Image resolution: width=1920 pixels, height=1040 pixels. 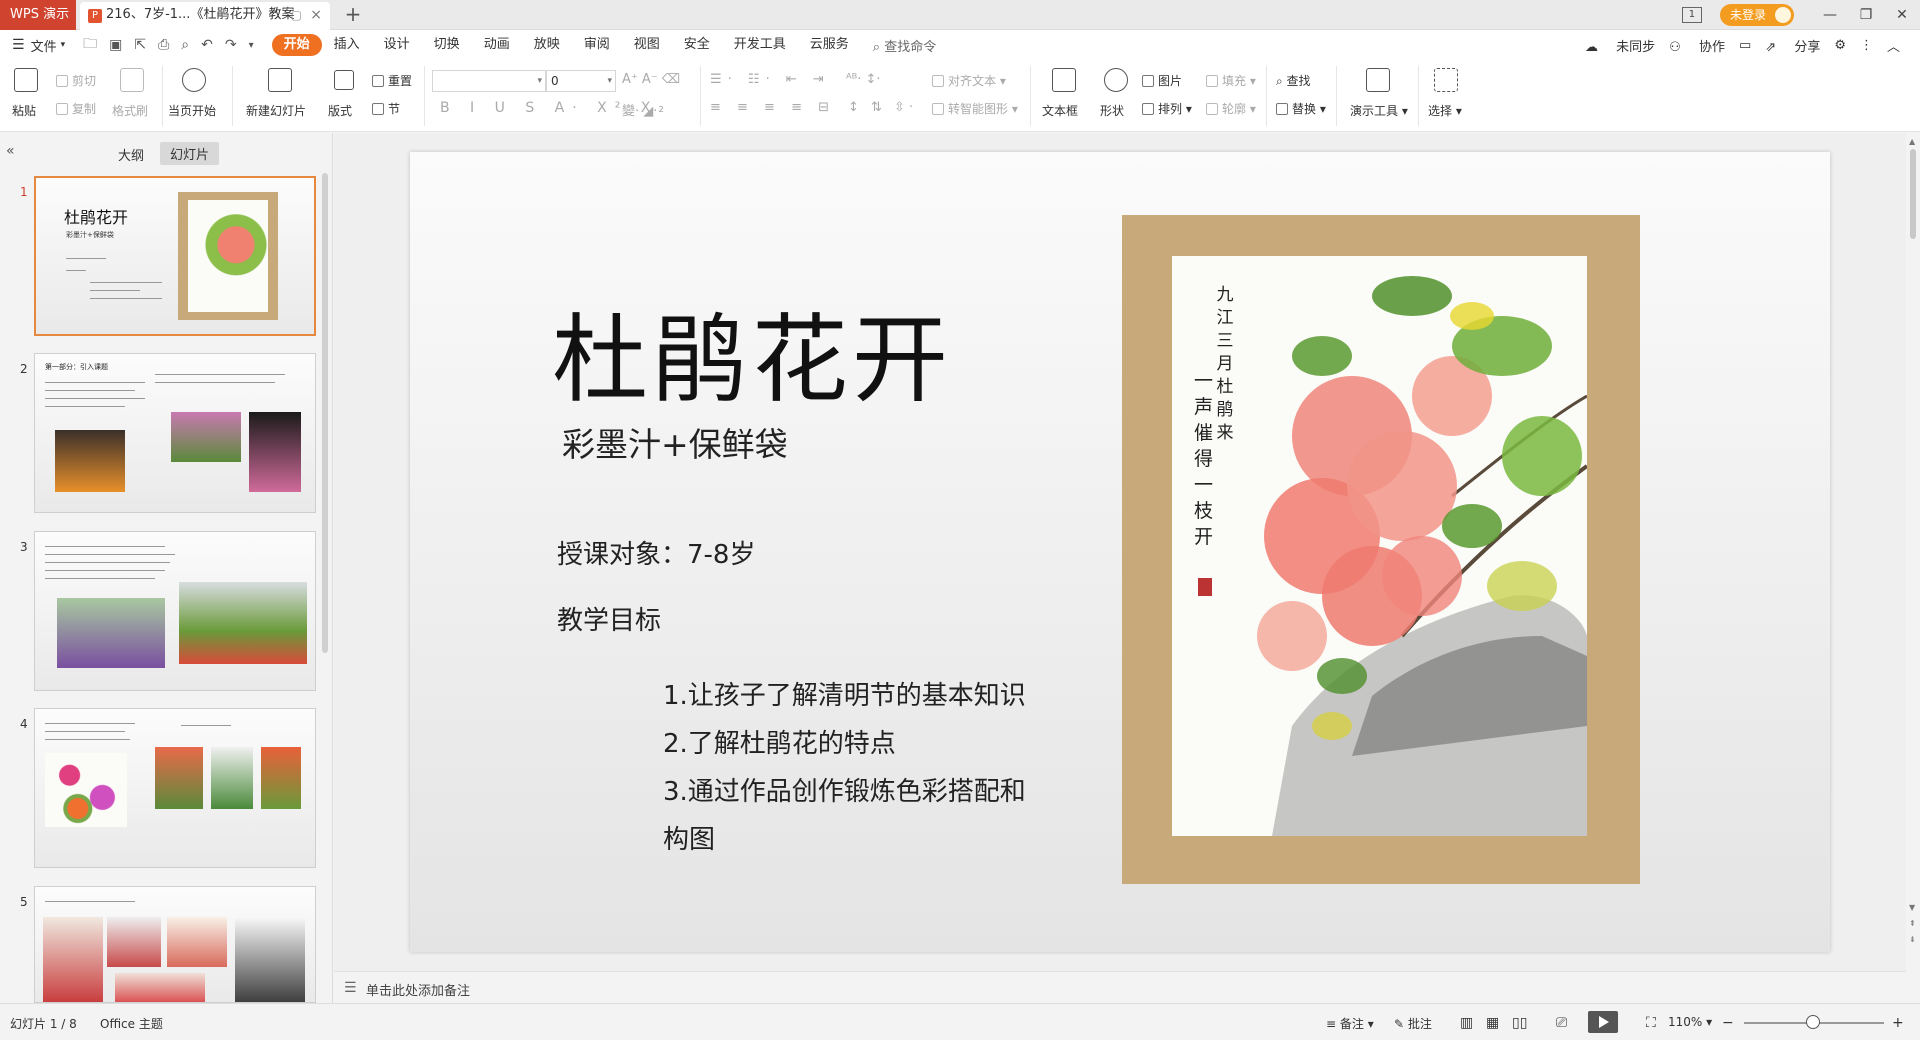 What do you see at coordinates (1651, 1023) in the screenshot?
I see `fit-to-window-icon: ⛶` at bounding box center [1651, 1023].